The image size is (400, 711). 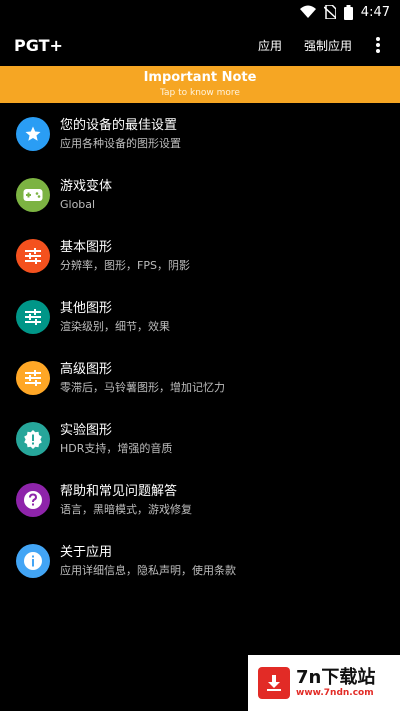 I want to click on app-bar: PGT+ 应用 强制应用, so click(x=200, y=45).